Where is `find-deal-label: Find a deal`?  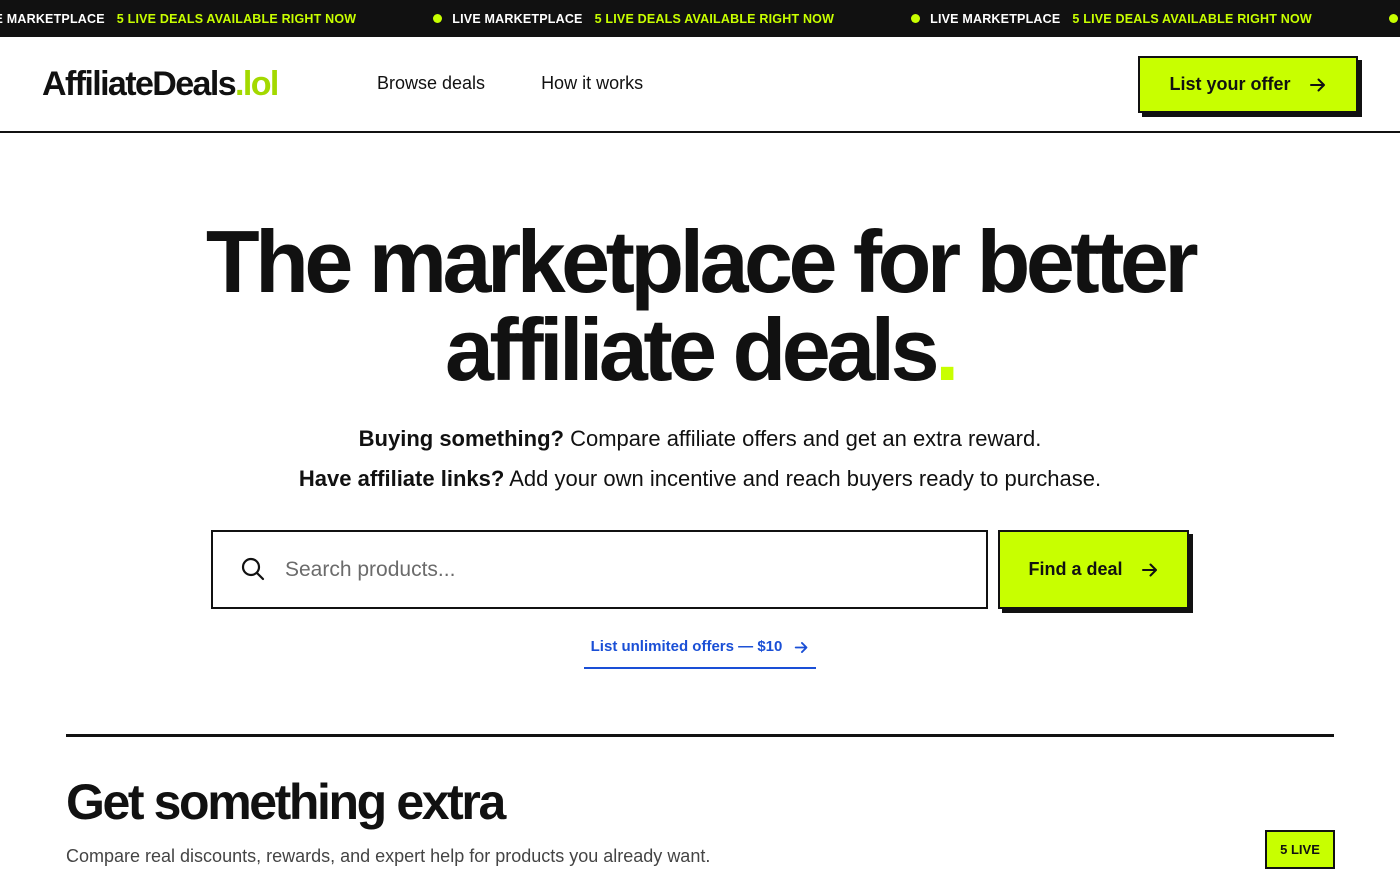 find-deal-label: Find a deal is located at coordinates (1075, 569).